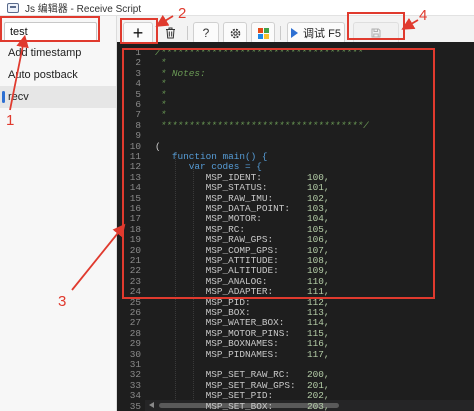 The height and width of the screenshot is (411, 474). Describe the element at coordinates (217, 354) in the screenshot. I see `code-line: MSP_PIDNAMES:` at that location.